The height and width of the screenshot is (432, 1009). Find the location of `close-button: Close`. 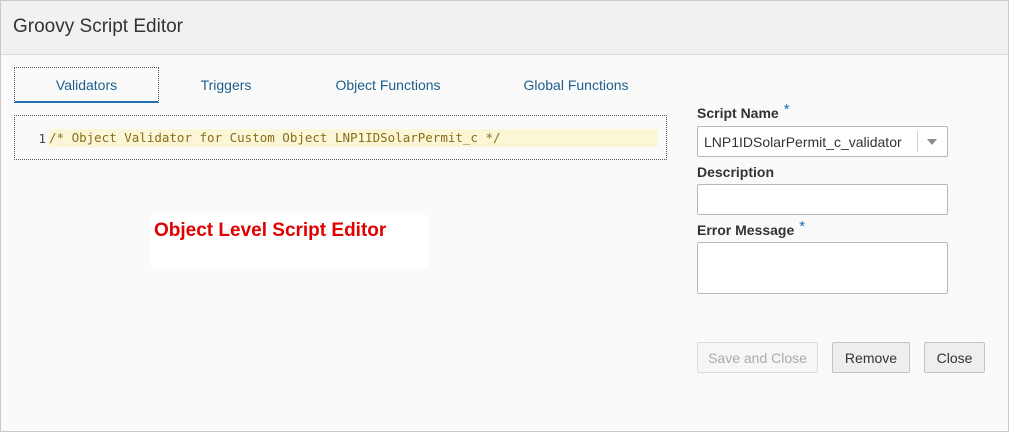

close-button: Close is located at coordinates (954, 357).